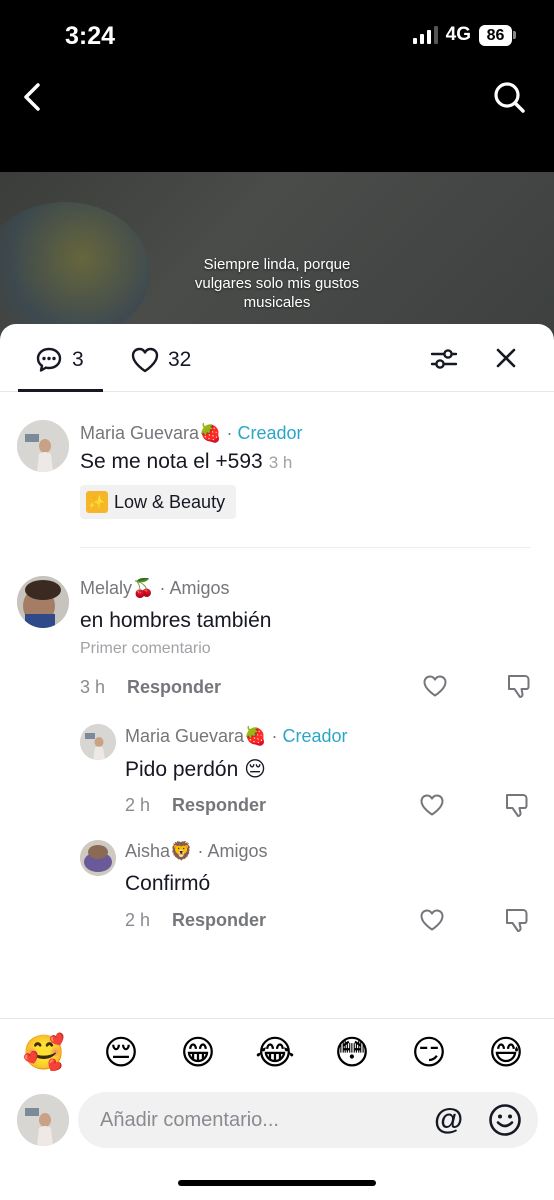  Describe the element at coordinates (458, 34) in the screenshot. I see `network-type: 4G` at that location.